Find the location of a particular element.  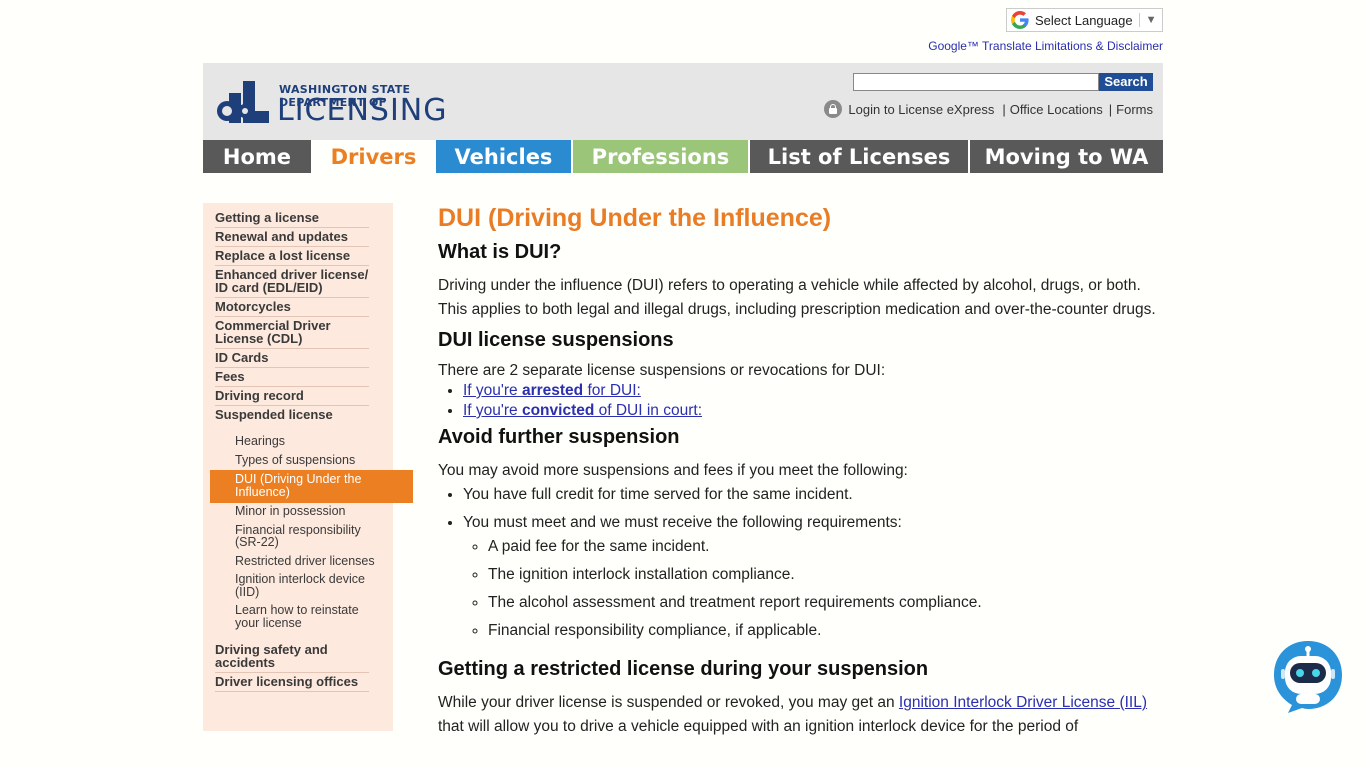

sidebar-subitem-sr22: Financial responsibility (SR-22) is located at coordinates (310, 537).